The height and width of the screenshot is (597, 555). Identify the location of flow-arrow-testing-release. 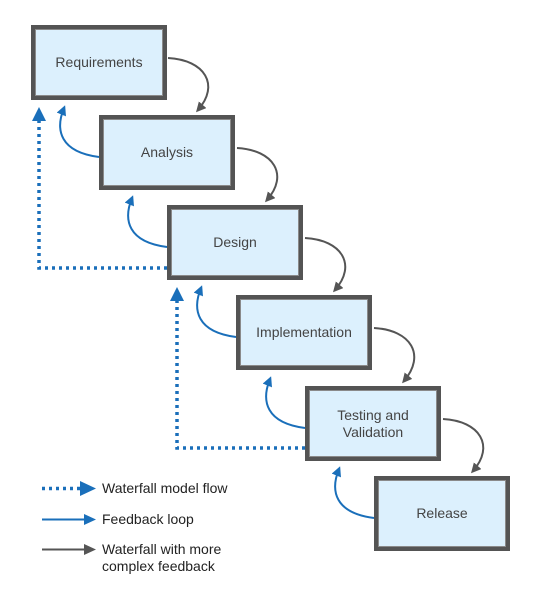
(463, 446).